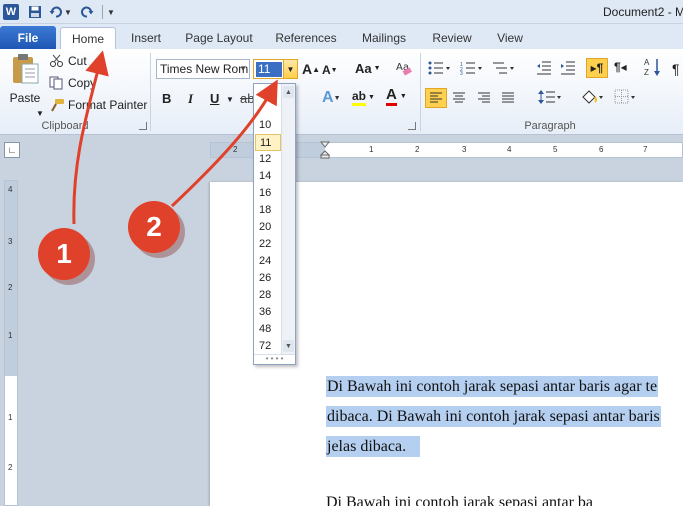 The height and width of the screenshot is (506, 683). I want to click on arrow-to-size-combo, so click(224, 143).